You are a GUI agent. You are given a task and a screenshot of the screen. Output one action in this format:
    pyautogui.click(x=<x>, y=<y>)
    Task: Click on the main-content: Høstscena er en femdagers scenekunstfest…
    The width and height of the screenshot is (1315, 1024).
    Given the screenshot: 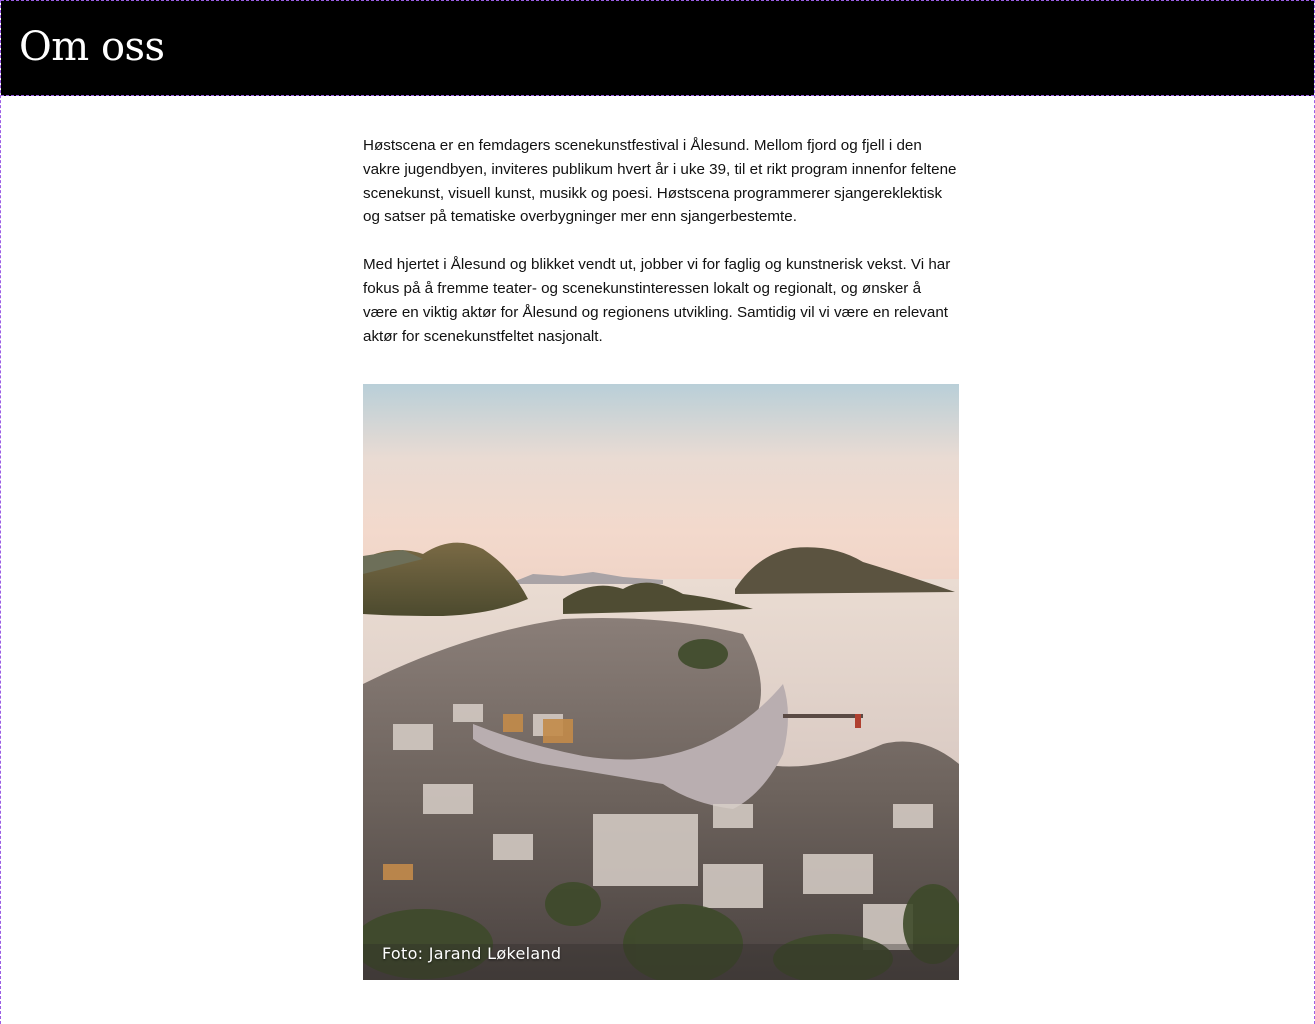 What is the action you would take?
    pyautogui.click(x=661, y=253)
    